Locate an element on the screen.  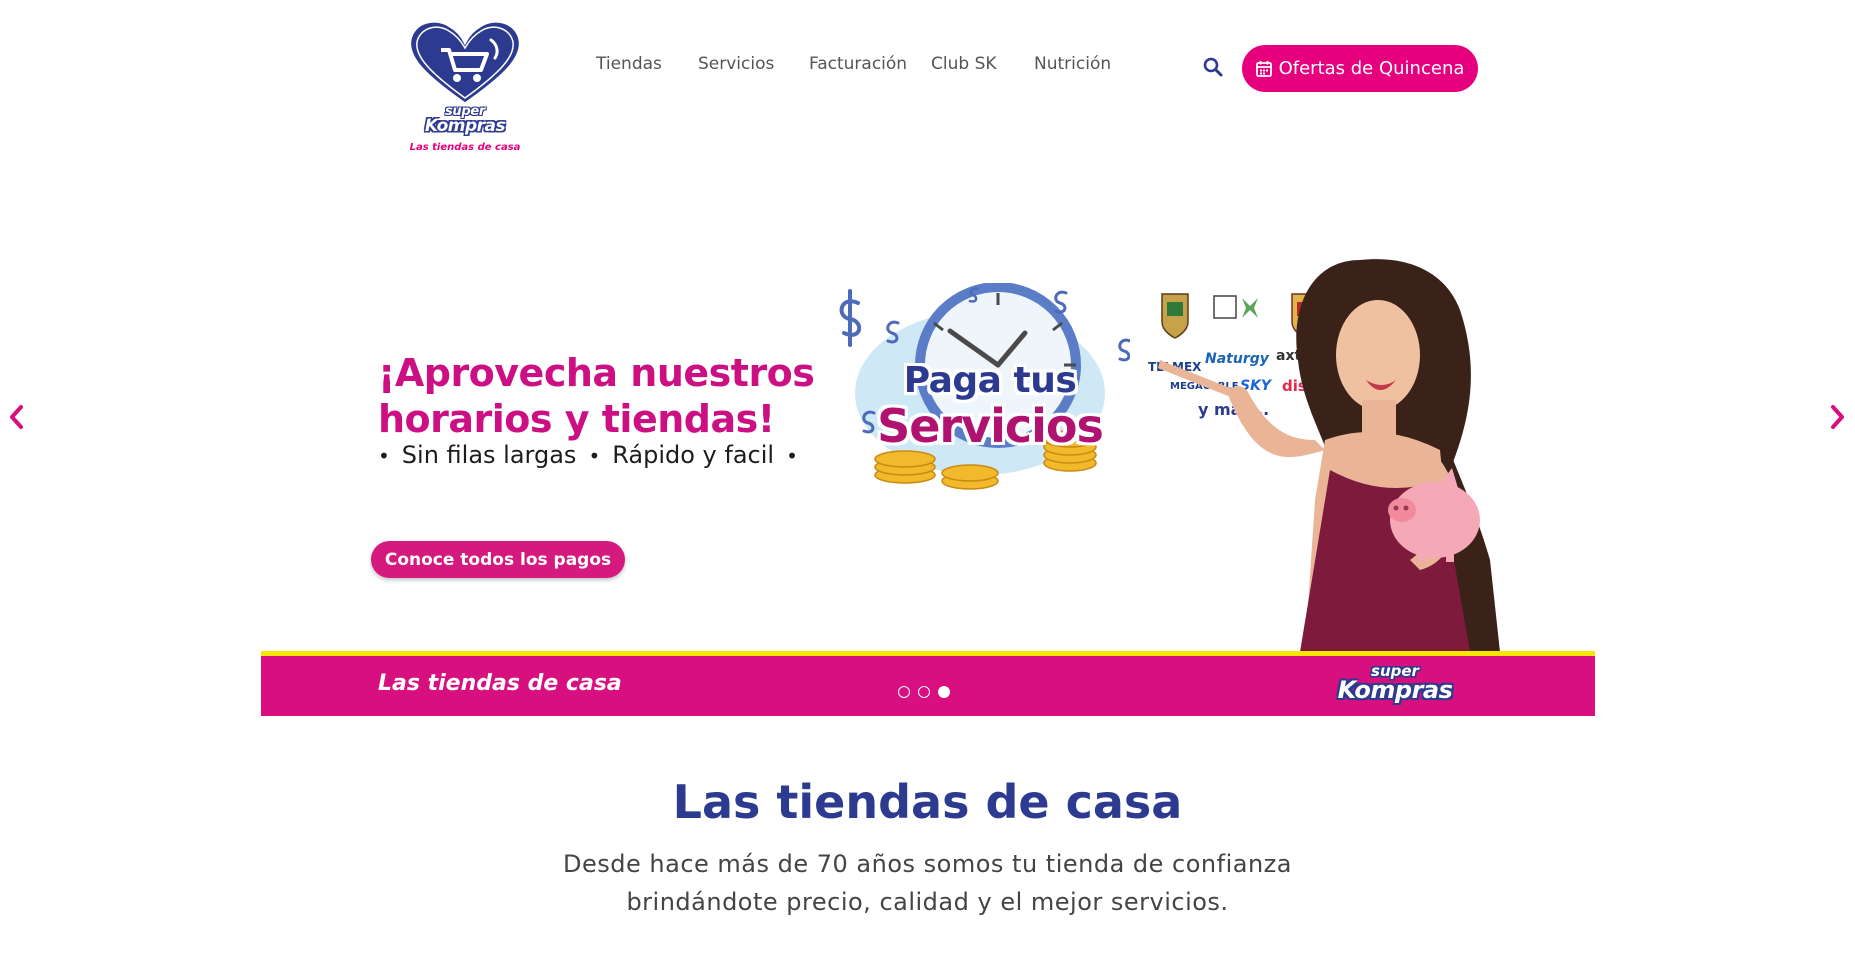
calendar-icon is located at coordinates (1263, 69).